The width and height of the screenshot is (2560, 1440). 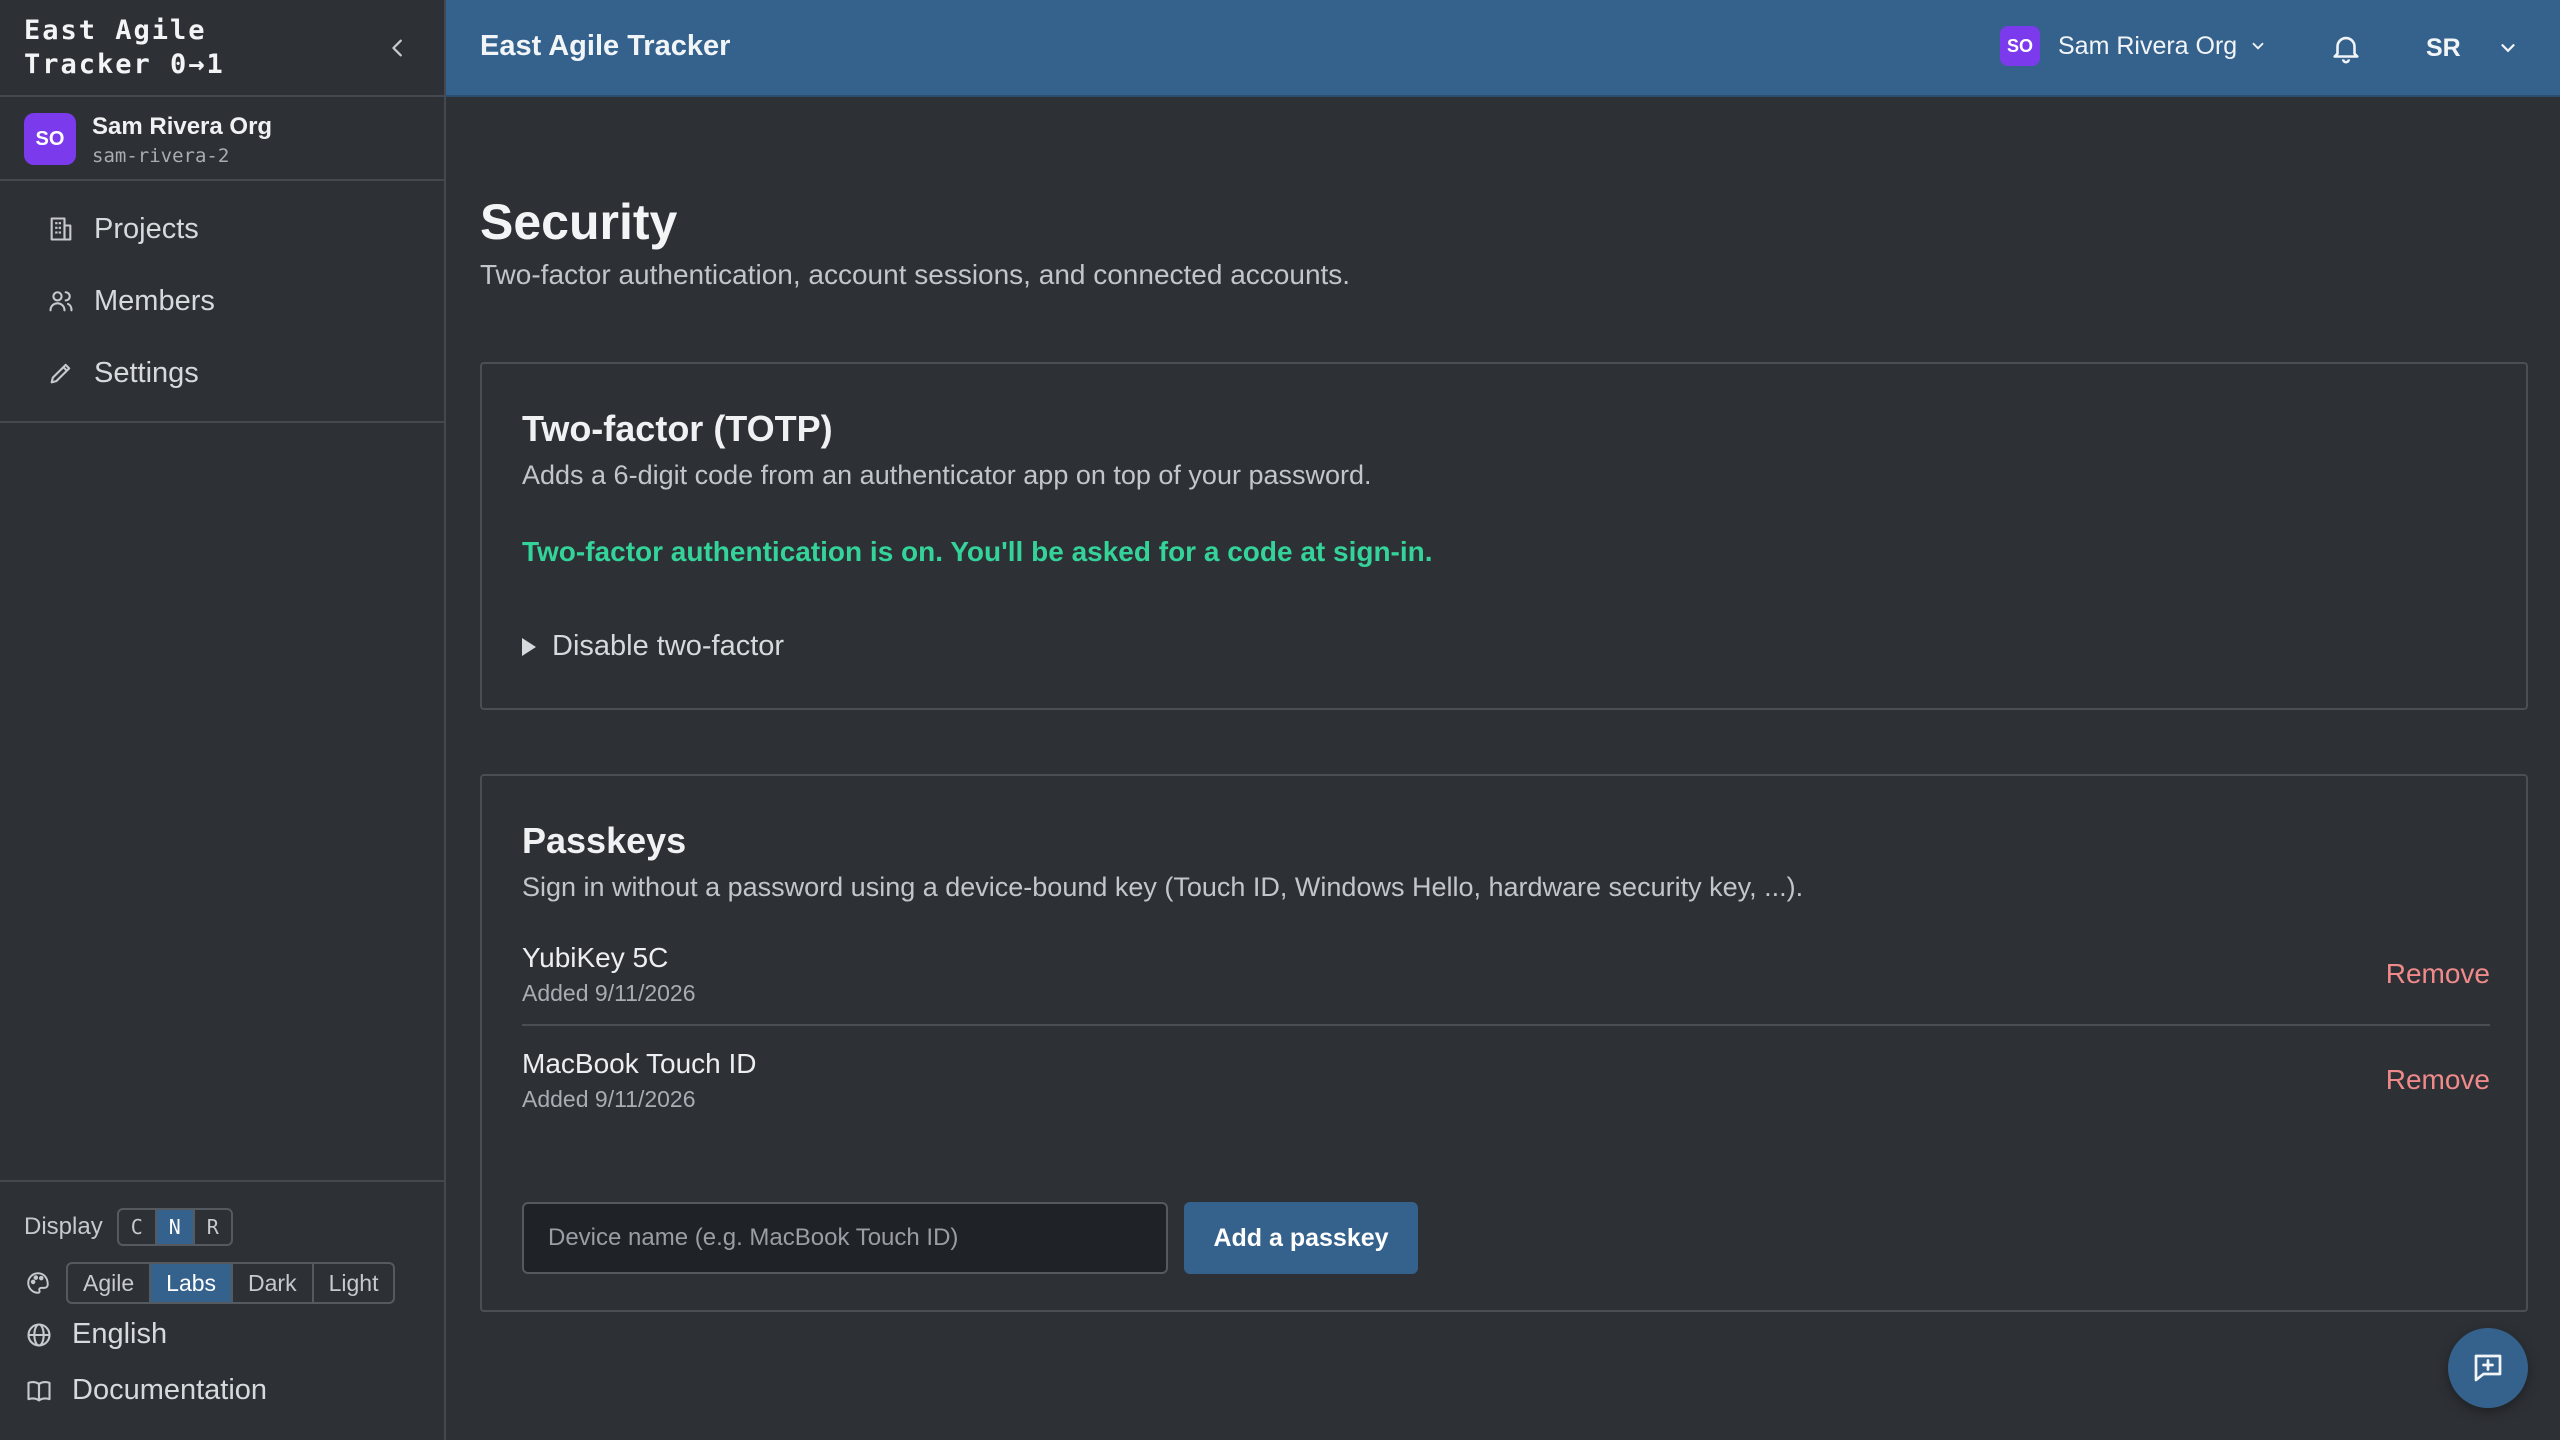 I want to click on brand-line-1: East Agile, so click(x=115, y=30).